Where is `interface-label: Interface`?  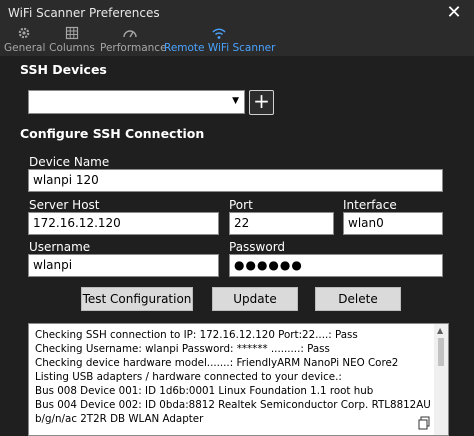 interface-label: Interface is located at coordinates (370, 205).